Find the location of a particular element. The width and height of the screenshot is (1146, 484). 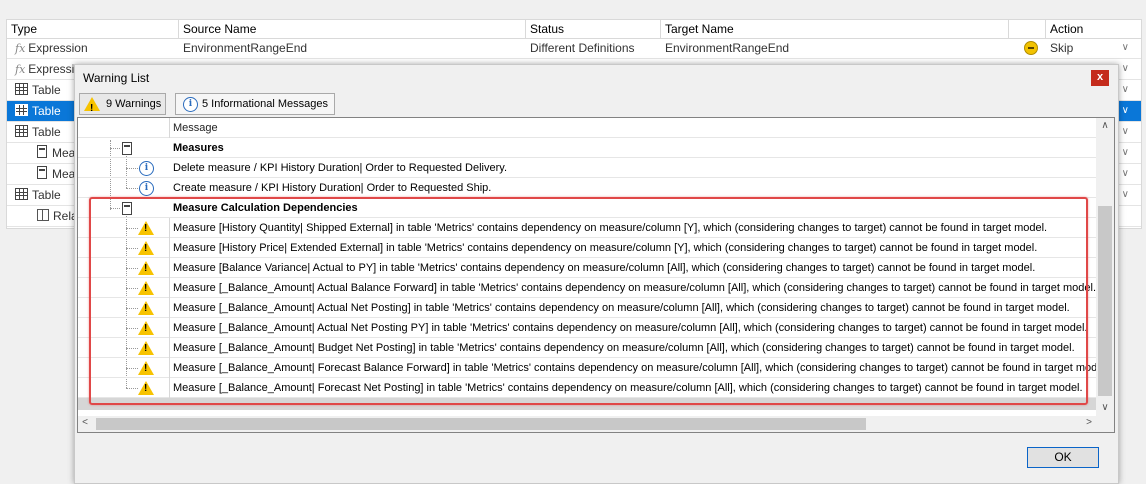

row-source-name: EnvironmentRangeEnd is located at coordinates (245, 48).